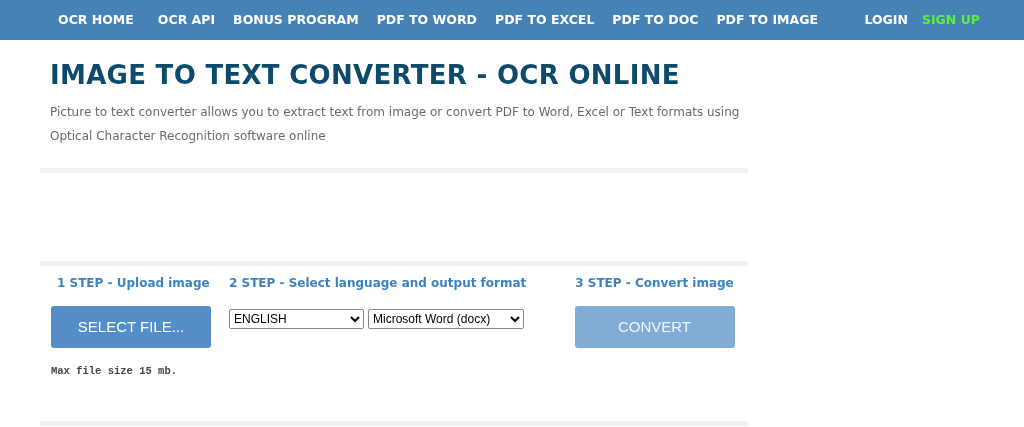  What do you see at coordinates (296, 319) in the screenshot?
I see `language-select: ENGLISH` at bounding box center [296, 319].